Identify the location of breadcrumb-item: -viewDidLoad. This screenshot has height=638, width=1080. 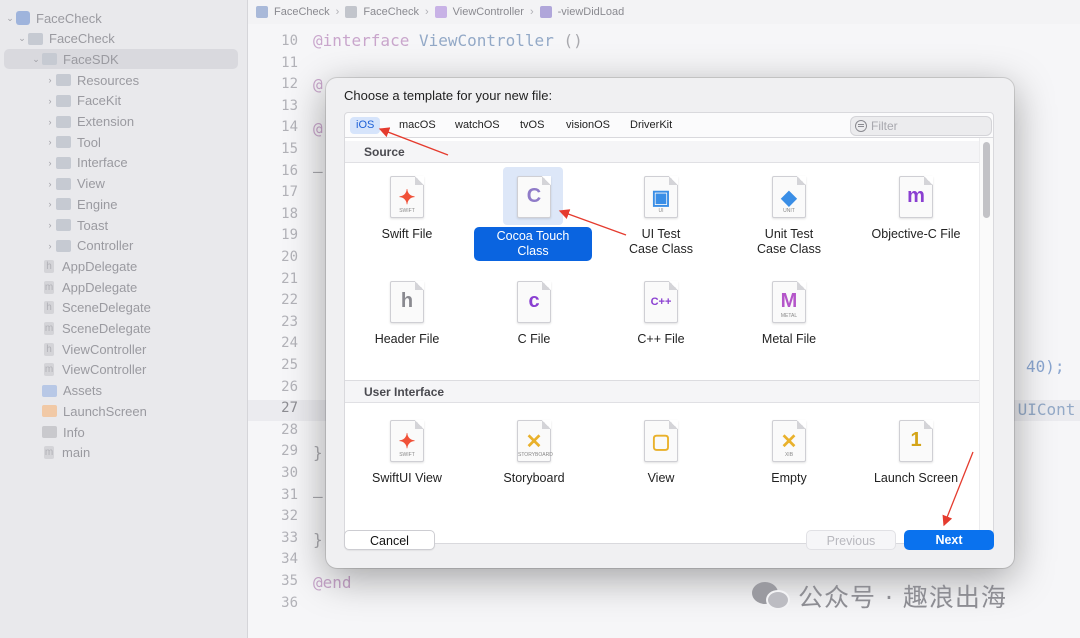
(591, 12).